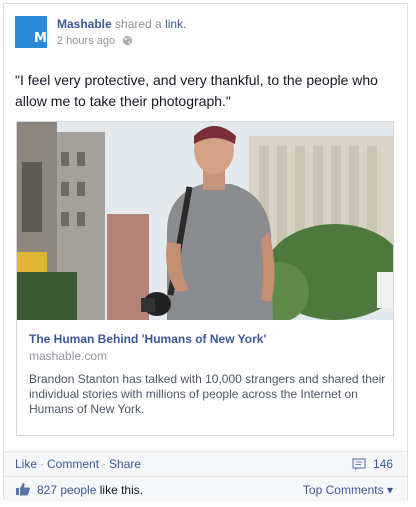 This screenshot has height=507, width=416. What do you see at coordinates (84, 24) in the screenshot?
I see `actor-name-link: Mashable` at bounding box center [84, 24].